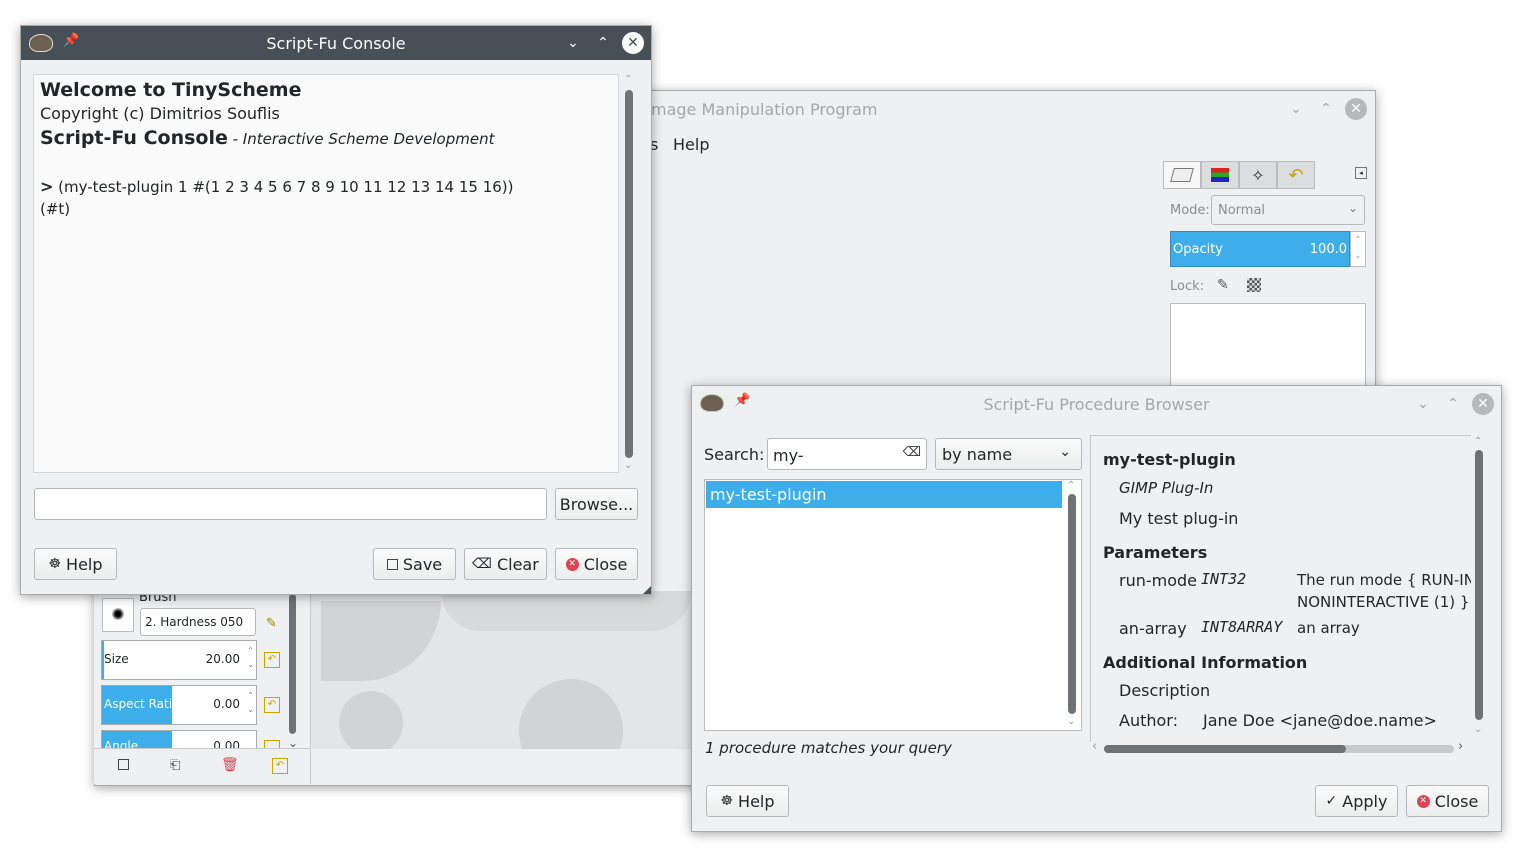 This screenshot has height=862, width=1528. Describe the element at coordinates (847, 454) in the screenshot. I see `search-input: my- ⌫` at that location.